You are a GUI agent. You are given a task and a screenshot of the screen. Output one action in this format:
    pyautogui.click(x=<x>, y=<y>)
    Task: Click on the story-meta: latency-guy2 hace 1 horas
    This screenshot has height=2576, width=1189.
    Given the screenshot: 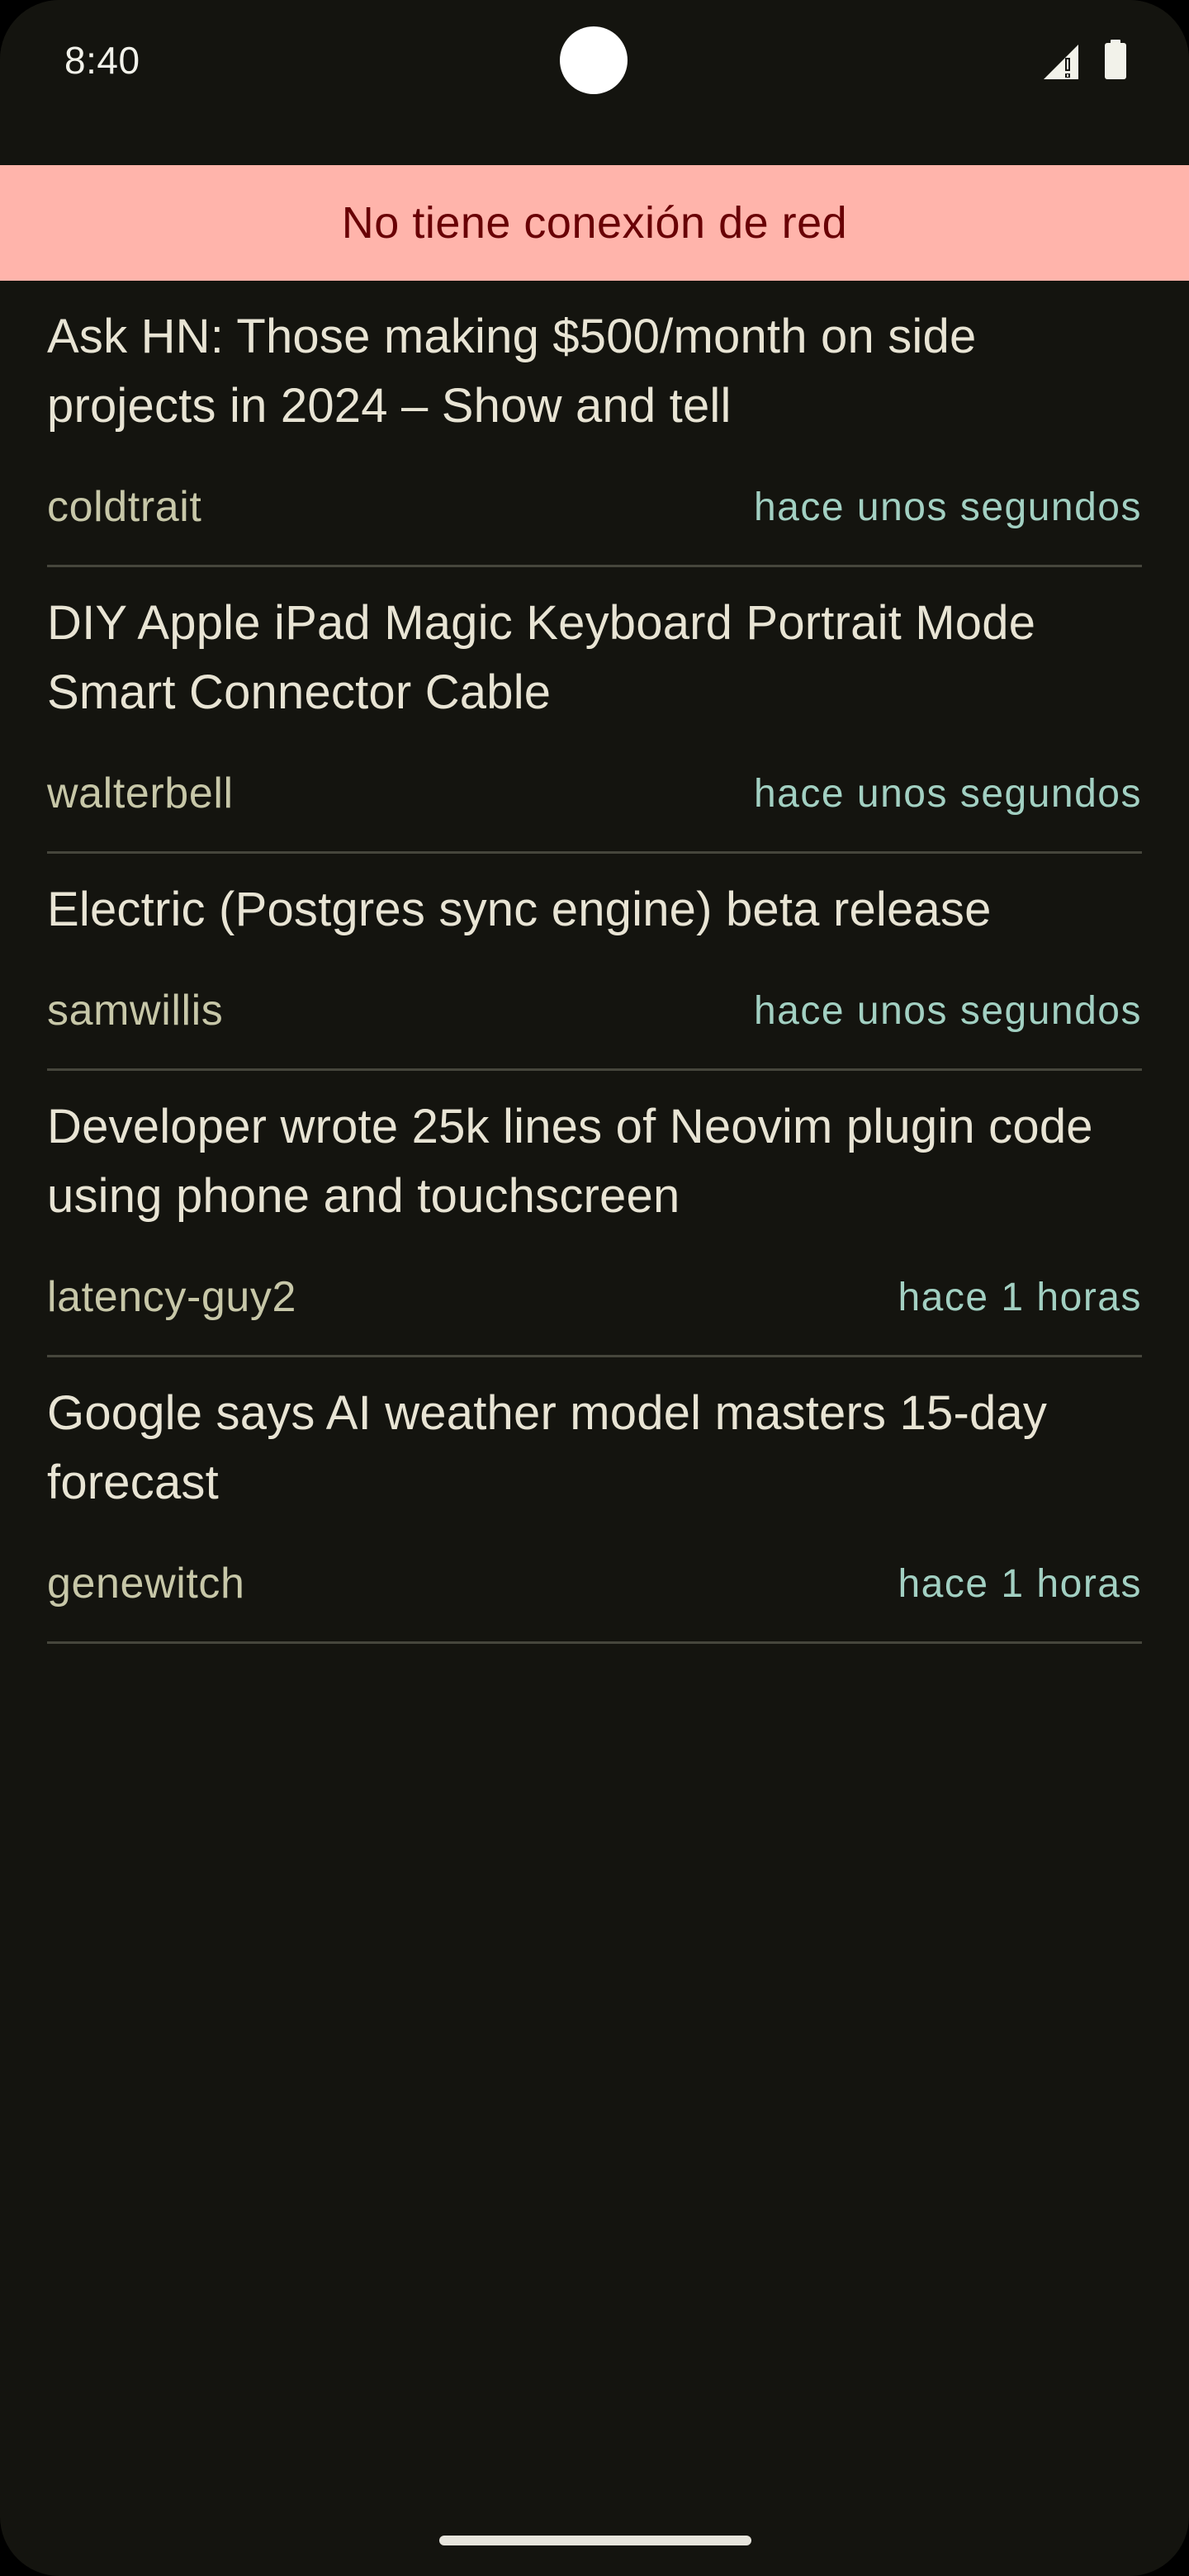 What is the action you would take?
    pyautogui.click(x=594, y=1297)
    